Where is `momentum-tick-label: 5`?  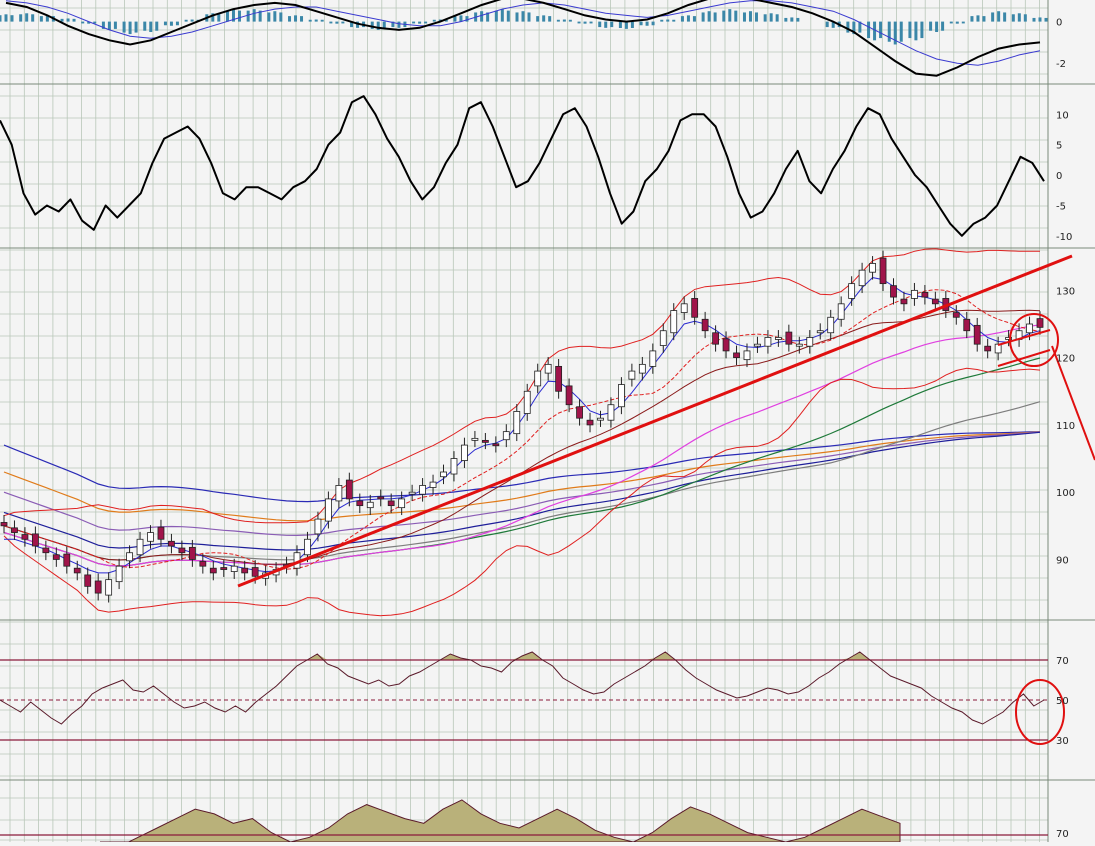 momentum-tick-label: 5 is located at coordinates (1059, 146).